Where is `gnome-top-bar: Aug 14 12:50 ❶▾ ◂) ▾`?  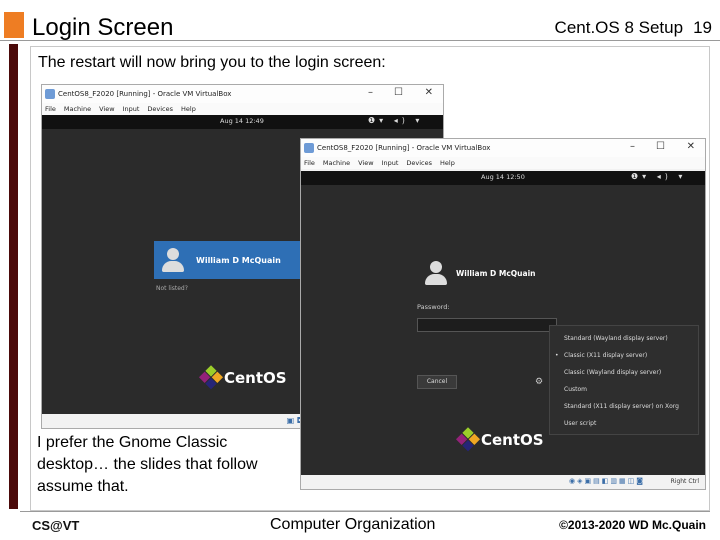 gnome-top-bar: Aug 14 12:50 ❶▾ ◂) ▾ is located at coordinates (503, 178).